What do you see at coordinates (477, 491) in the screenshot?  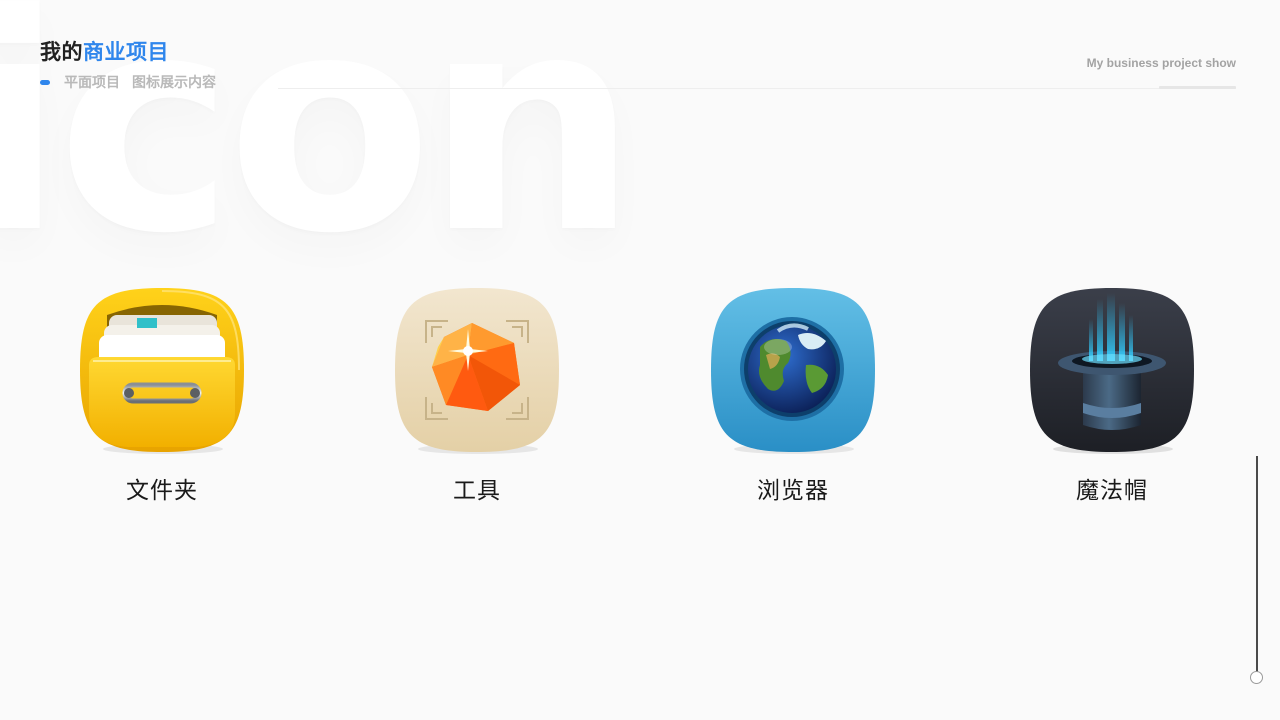 I see `icon-label-tool: 工具` at bounding box center [477, 491].